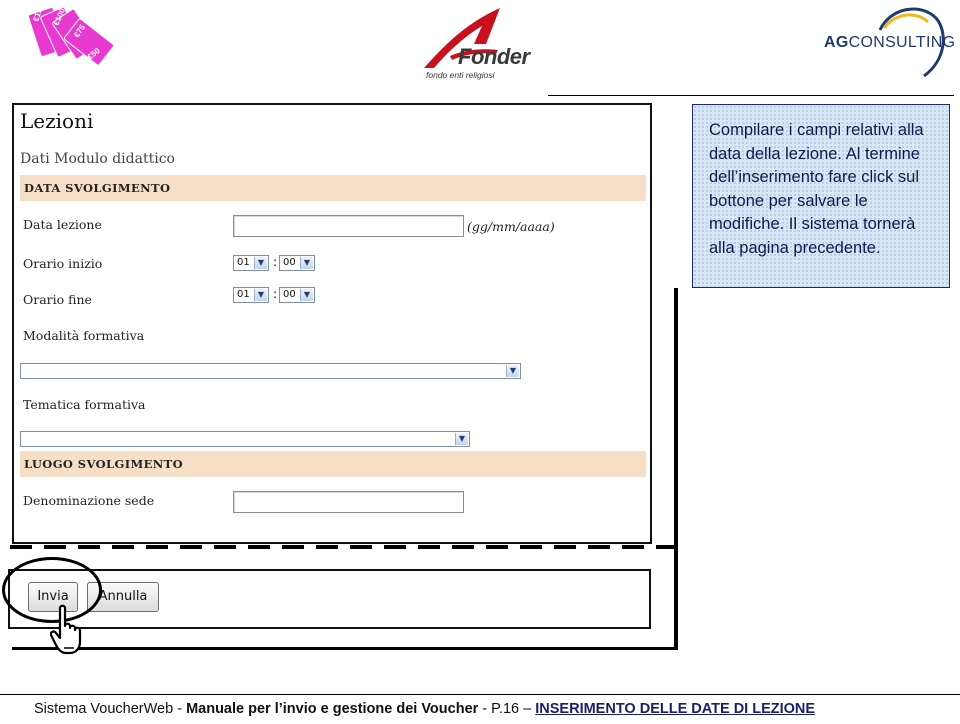 The width and height of the screenshot is (960, 724). What do you see at coordinates (751, 95) in the screenshot?
I see `header-rule` at bounding box center [751, 95].